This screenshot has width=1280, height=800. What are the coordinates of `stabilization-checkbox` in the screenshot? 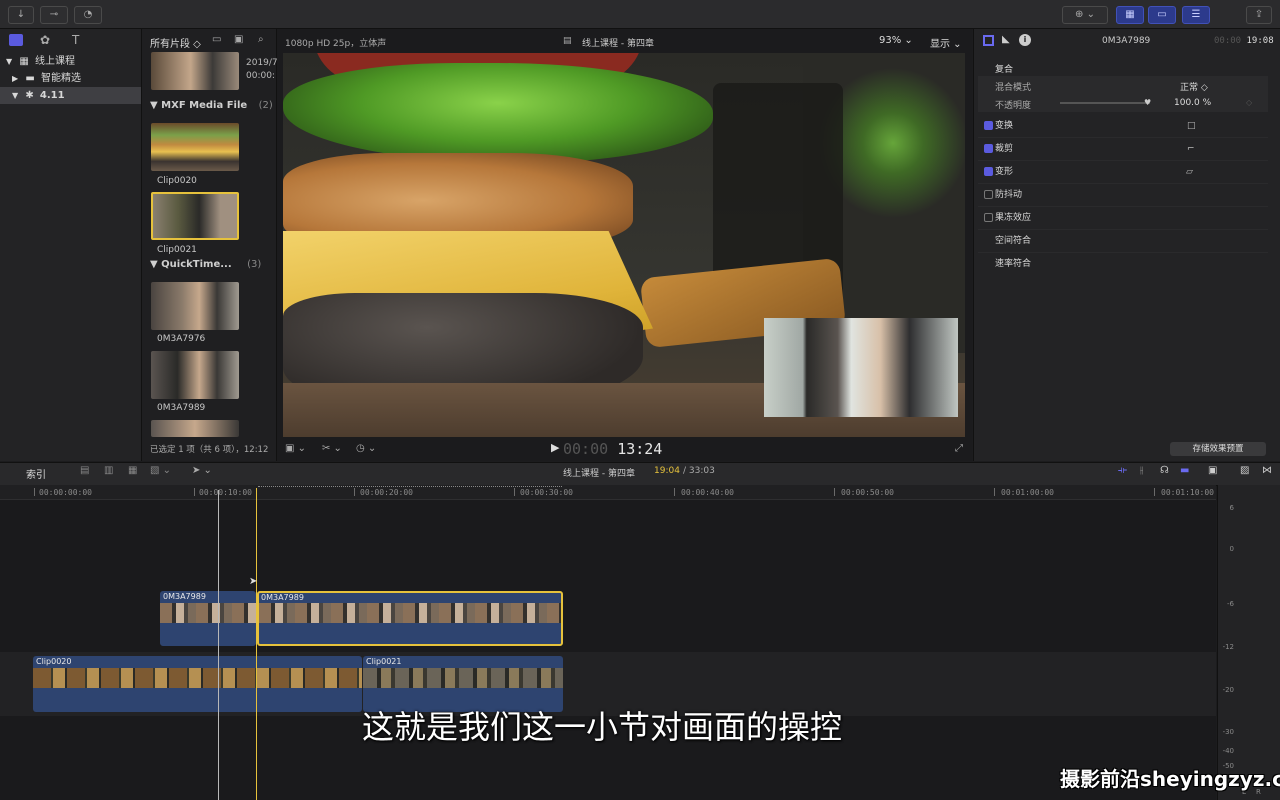 It's located at (988, 194).